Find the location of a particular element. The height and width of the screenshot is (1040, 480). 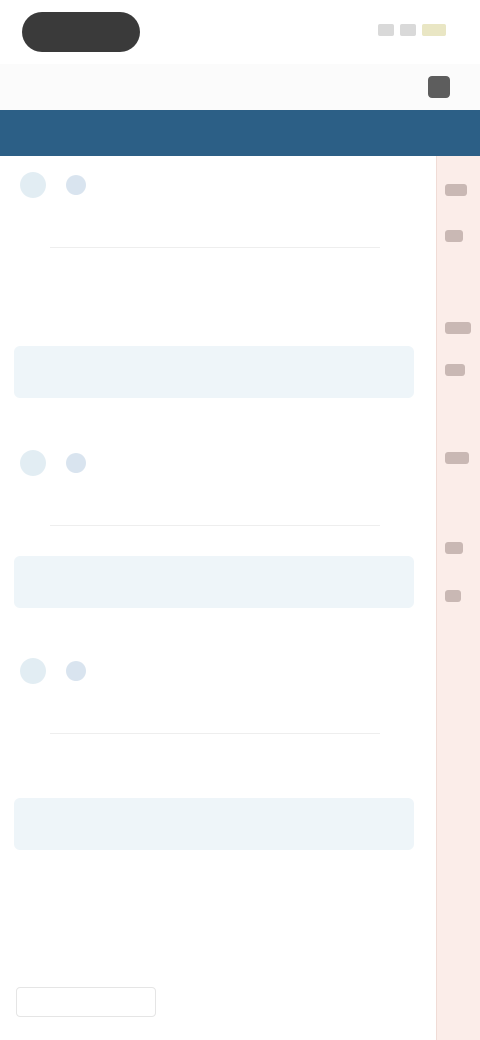

sub-header is located at coordinates (240, 87).